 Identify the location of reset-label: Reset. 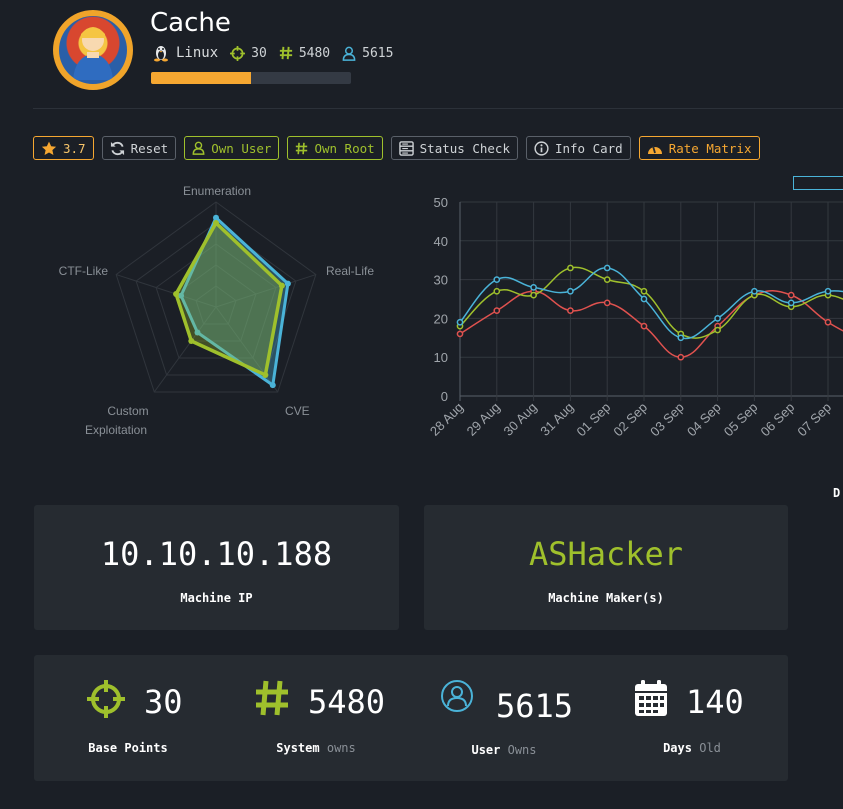
(149, 148).